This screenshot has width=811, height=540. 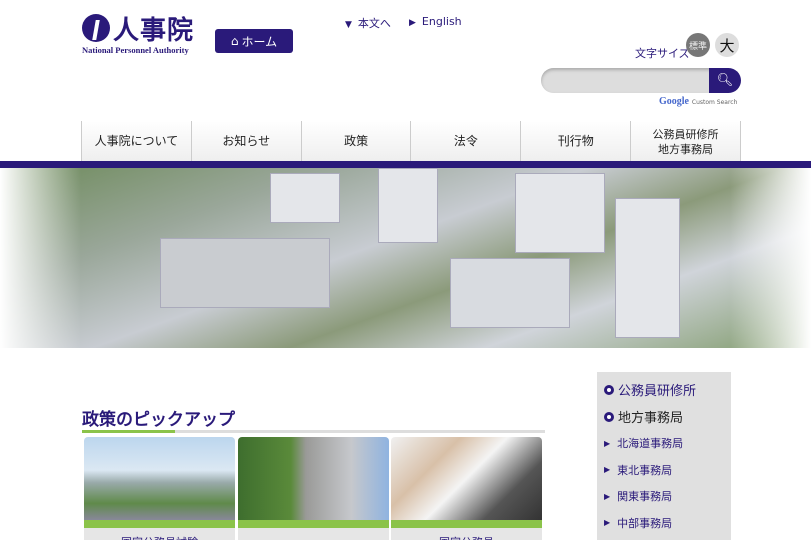 What do you see at coordinates (575, 143) in the screenshot?
I see `nav-publications: 刊行物` at bounding box center [575, 143].